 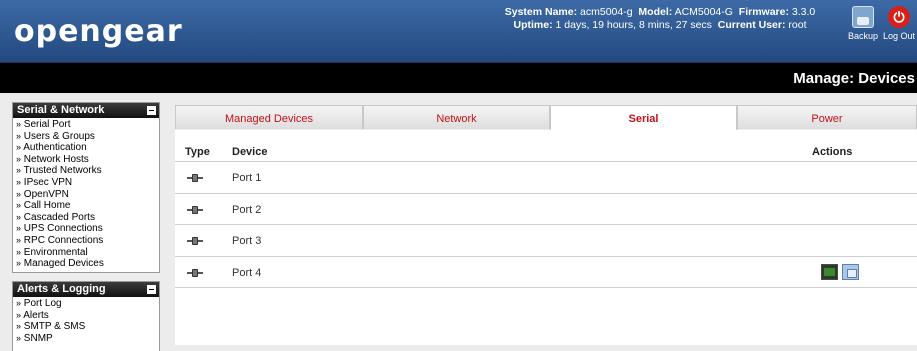 What do you see at coordinates (546, 241) in the screenshot?
I see `table-row: Port 3` at bounding box center [546, 241].